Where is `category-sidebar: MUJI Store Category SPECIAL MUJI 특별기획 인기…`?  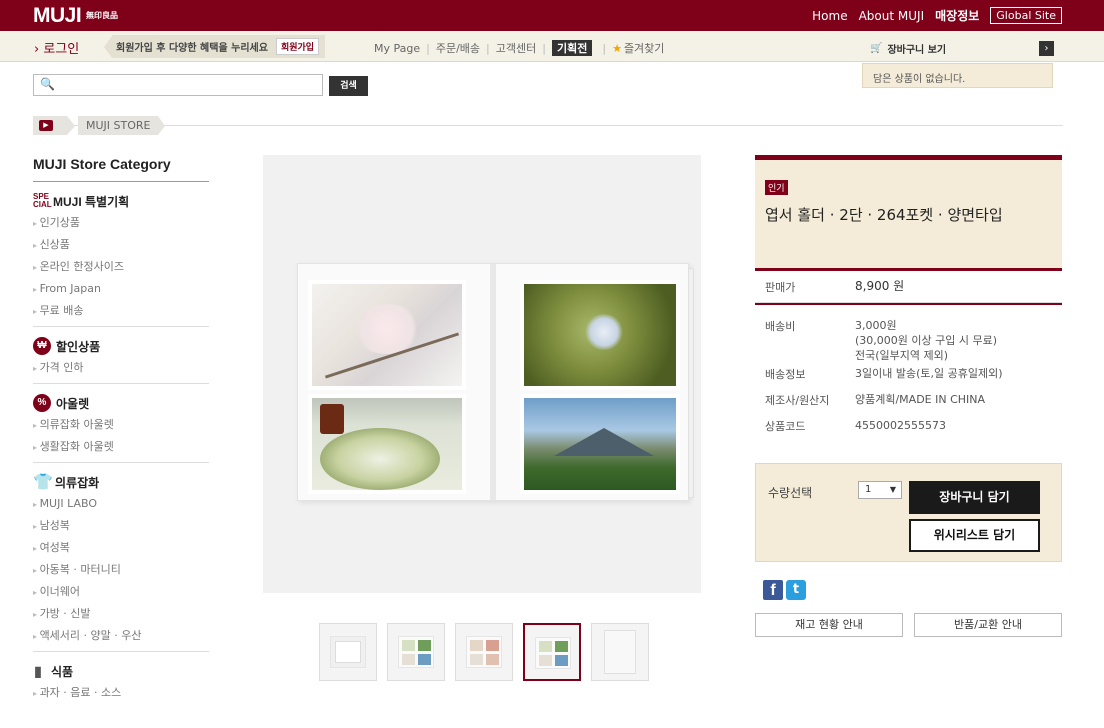
category-sidebar: MUJI Store Category SPECIAL MUJI 특별기획 인기… is located at coordinates (121, 432).